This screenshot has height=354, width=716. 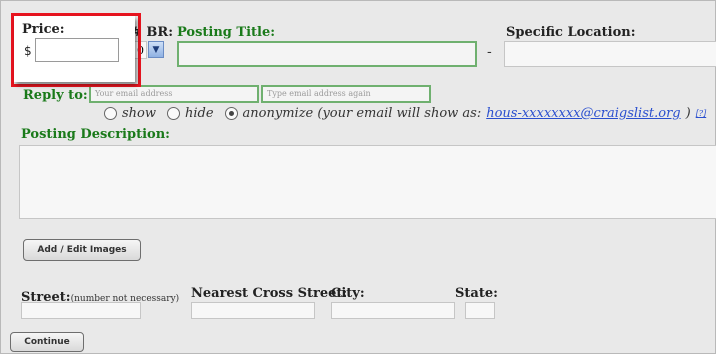 What do you see at coordinates (480, 310) in the screenshot?
I see `state-input` at bounding box center [480, 310].